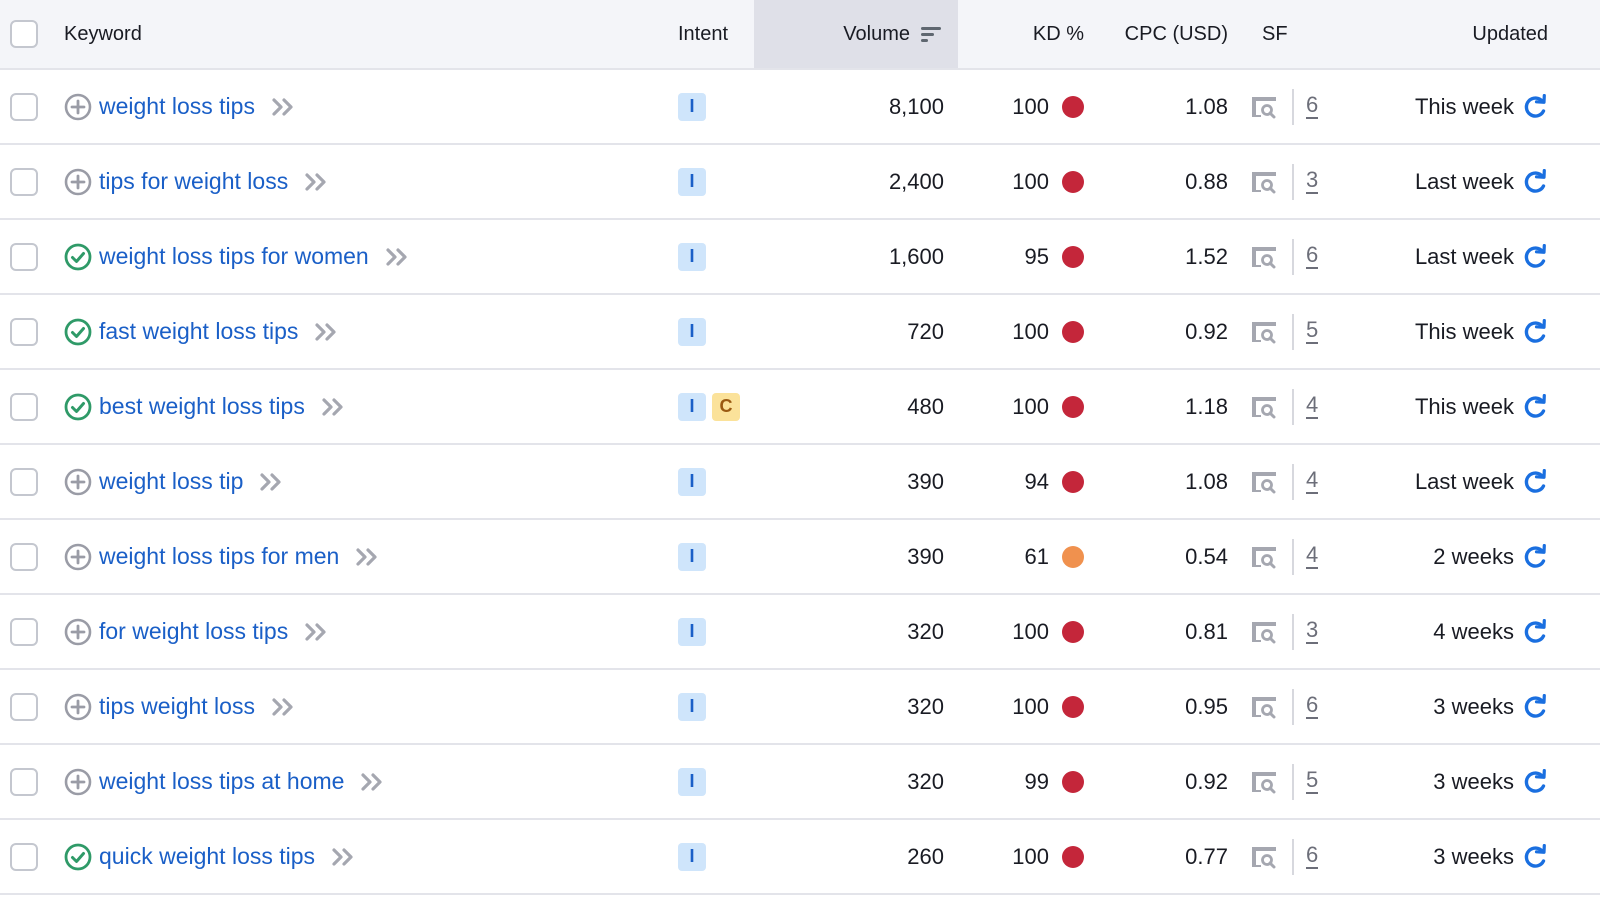 The image size is (1600, 916). Describe the element at coordinates (1159, 34) in the screenshot. I see `header-cpc: CPC (USD)` at that location.